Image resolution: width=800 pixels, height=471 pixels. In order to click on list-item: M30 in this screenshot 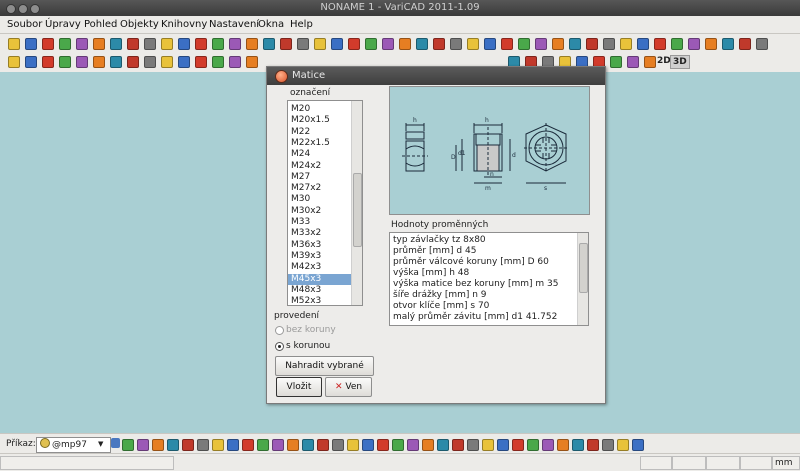, I will do `click(320, 199)`.